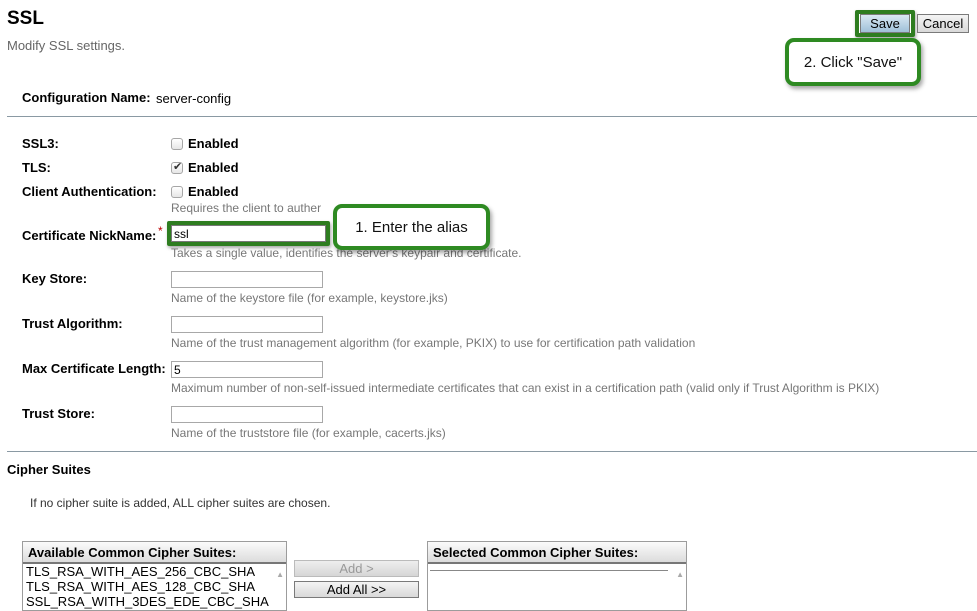 This screenshot has height=611, width=977. I want to click on client-auth-enabled-label: Enabled, so click(213, 191).